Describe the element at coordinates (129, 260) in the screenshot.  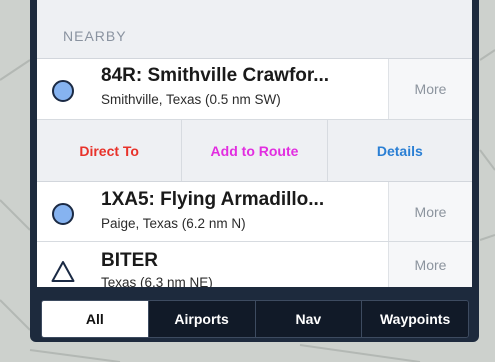
I see `result-title: BITER` at that location.